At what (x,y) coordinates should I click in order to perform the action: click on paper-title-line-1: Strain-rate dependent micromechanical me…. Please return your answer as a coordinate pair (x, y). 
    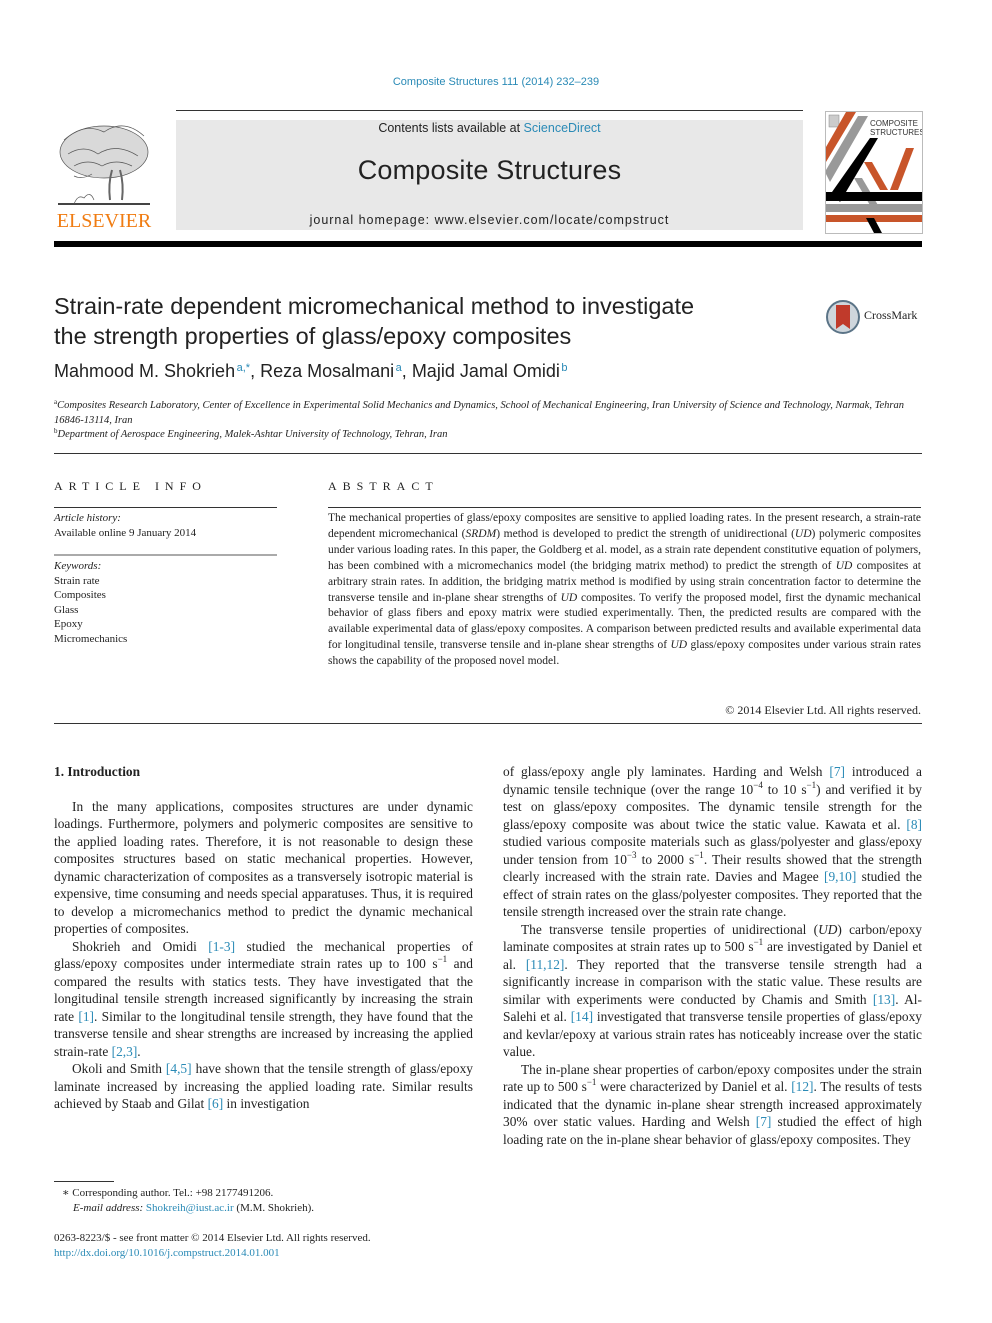
    Looking at the image, I should click on (374, 306).